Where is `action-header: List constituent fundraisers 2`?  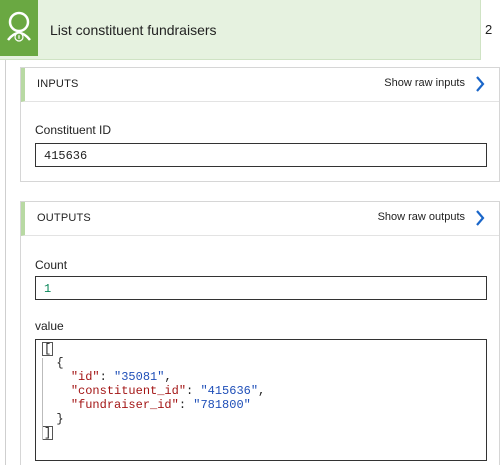 action-header: List constituent fundraisers 2 is located at coordinates (250, 30).